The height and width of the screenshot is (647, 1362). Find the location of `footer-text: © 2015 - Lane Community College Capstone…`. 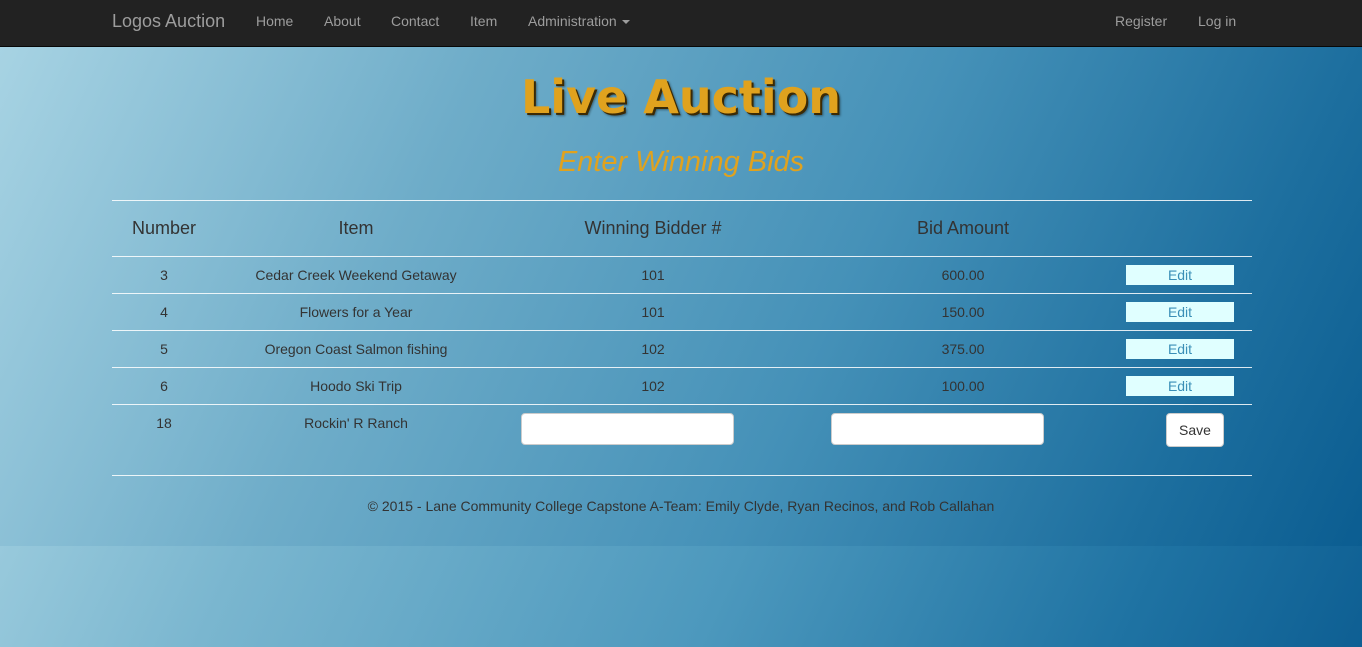

footer-text: © 2015 - Lane Community College Capstone… is located at coordinates (681, 506).